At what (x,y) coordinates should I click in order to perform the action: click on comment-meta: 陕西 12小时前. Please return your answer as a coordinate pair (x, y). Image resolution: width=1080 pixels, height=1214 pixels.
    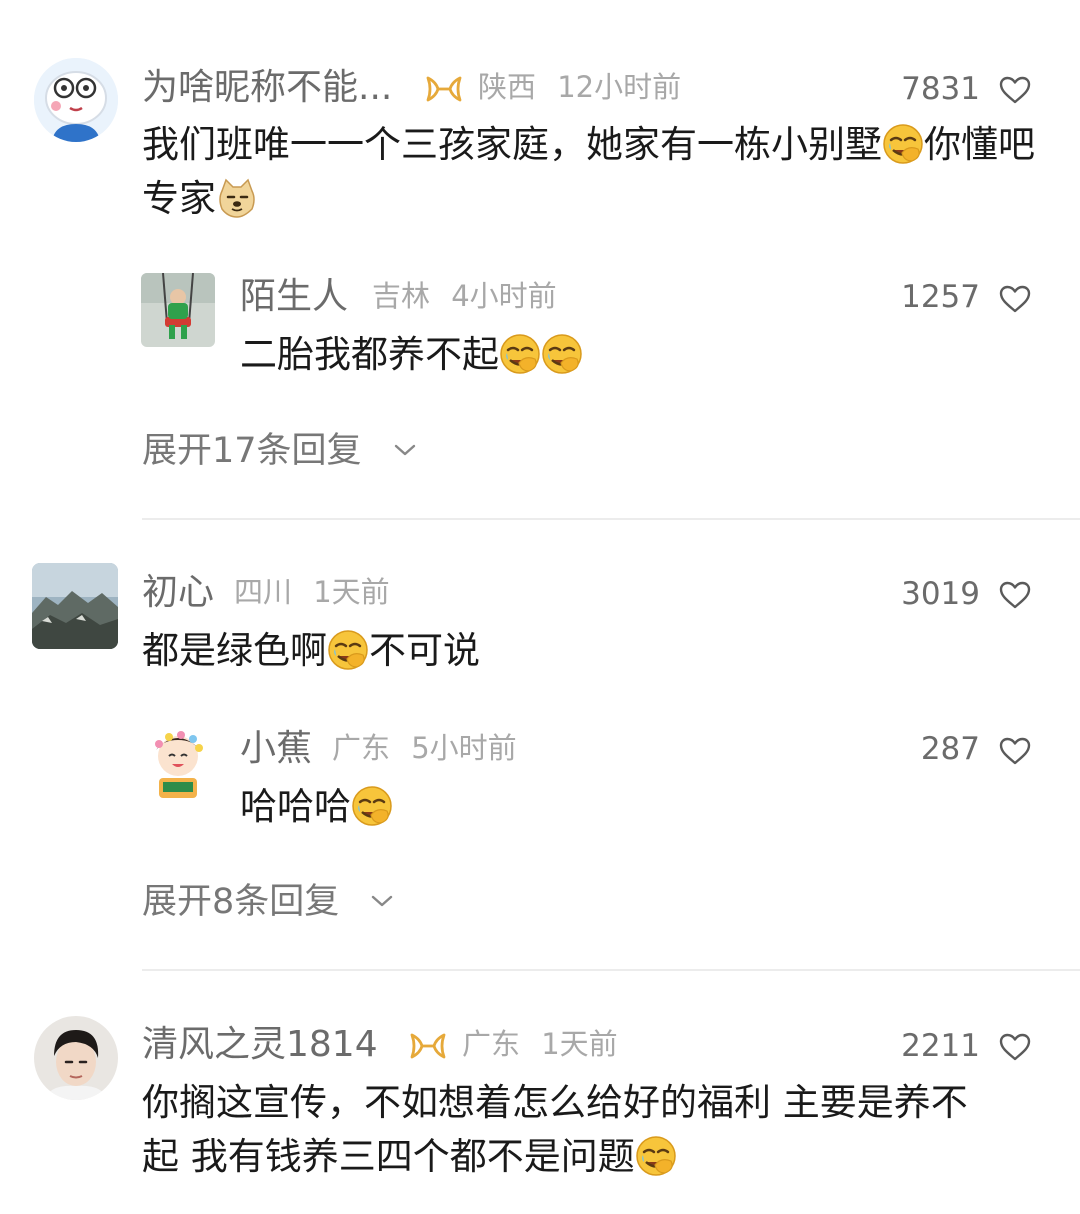
    Looking at the image, I should click on (579, 87).